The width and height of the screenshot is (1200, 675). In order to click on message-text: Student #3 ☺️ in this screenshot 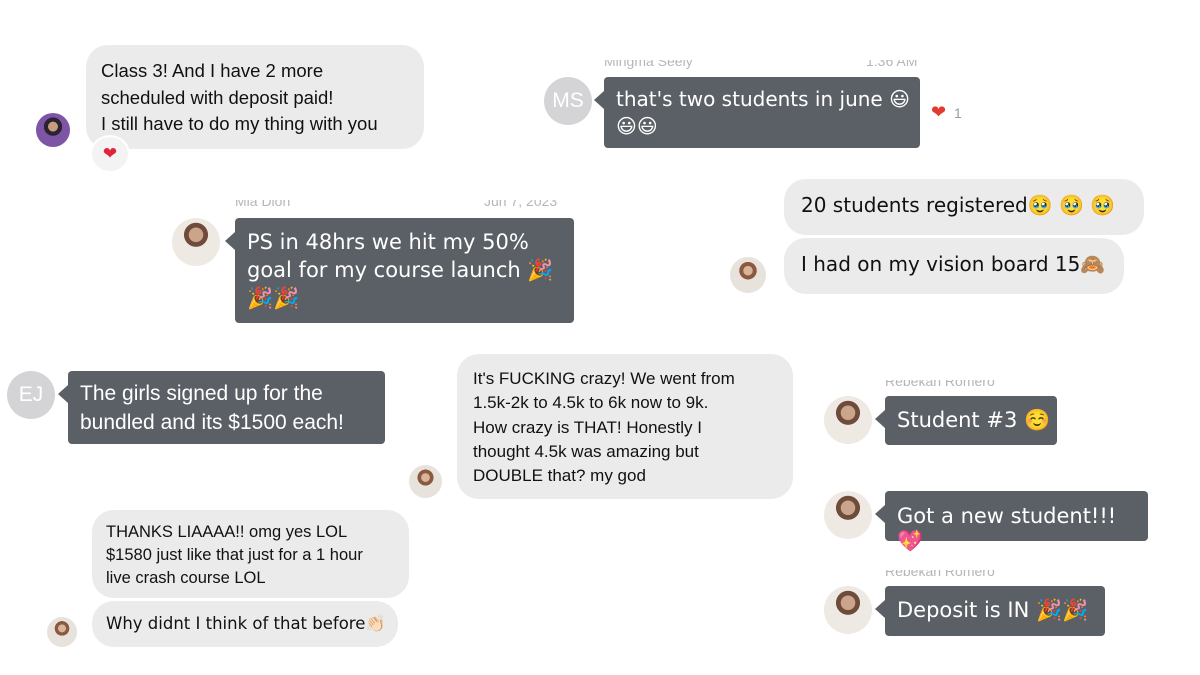, I will do `click(974, 420)`.